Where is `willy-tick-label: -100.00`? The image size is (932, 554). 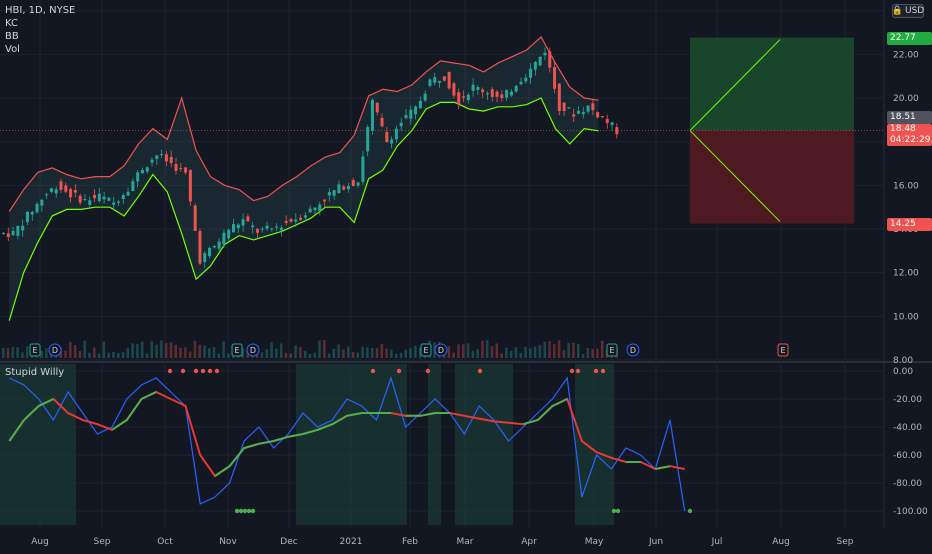 willy-tick-label: -100.00 is located at coordinates (910, 512).